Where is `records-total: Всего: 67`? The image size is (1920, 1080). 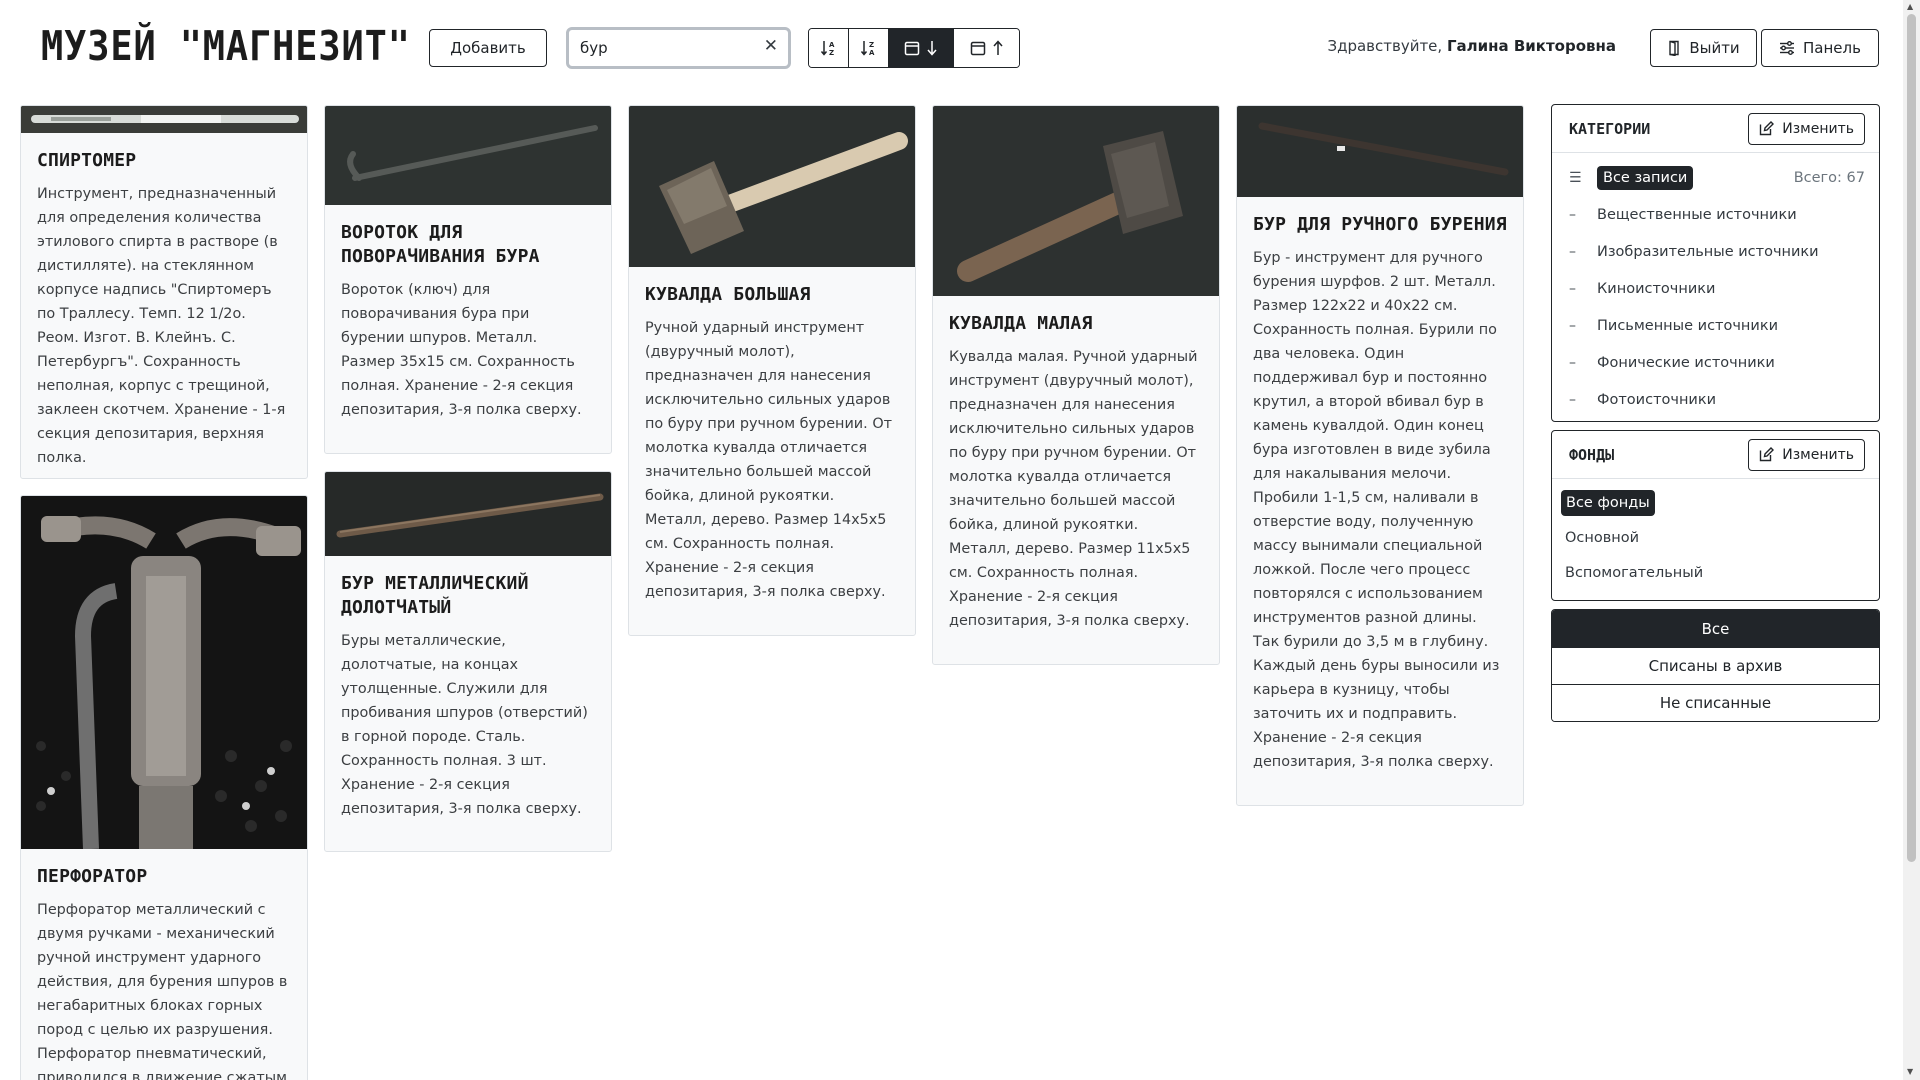
records-total: Всего: 67 is located at coordinates (1829, 177).